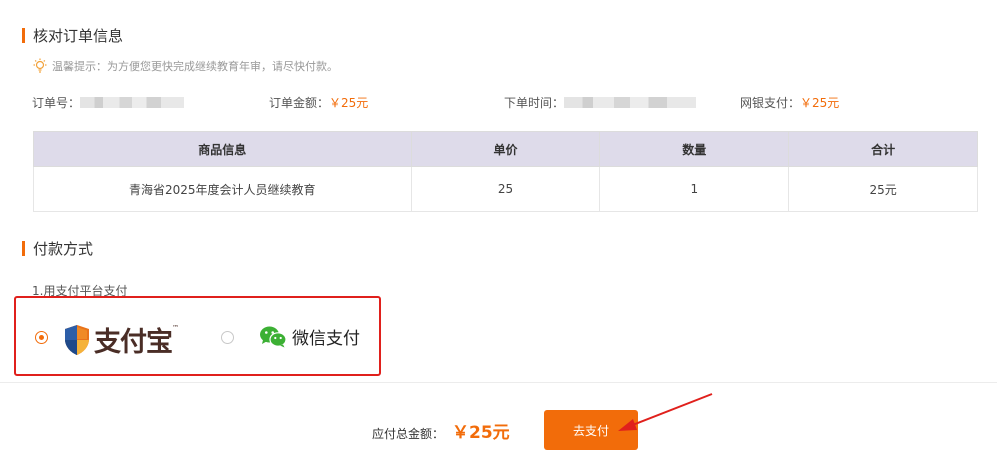 This screenshot has height=475, width=997. What do you see at coordinates (273, 336) in the screenshot?
I see `wechat-icon` at bounding box center [273, 336].